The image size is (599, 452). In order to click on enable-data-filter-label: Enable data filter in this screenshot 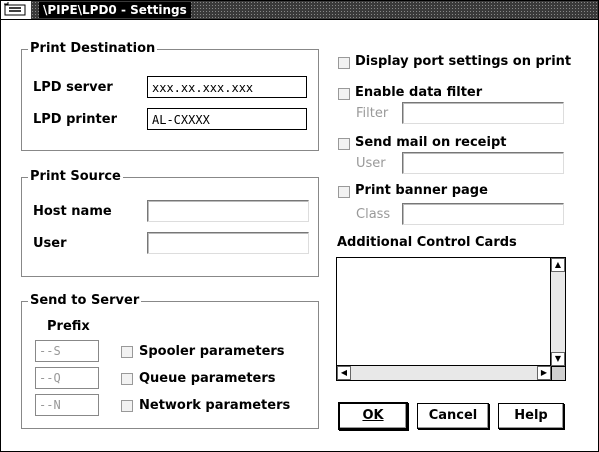, I will do `click(419, 92)`.